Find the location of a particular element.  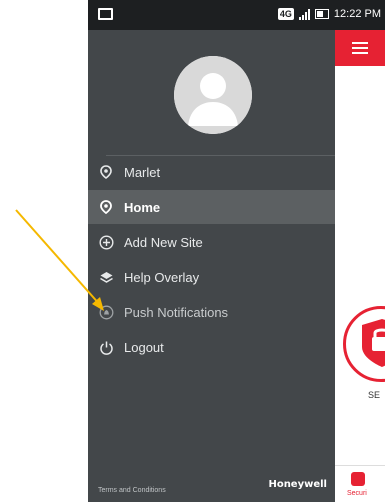

power-icon is located at coordinates (106, 347).